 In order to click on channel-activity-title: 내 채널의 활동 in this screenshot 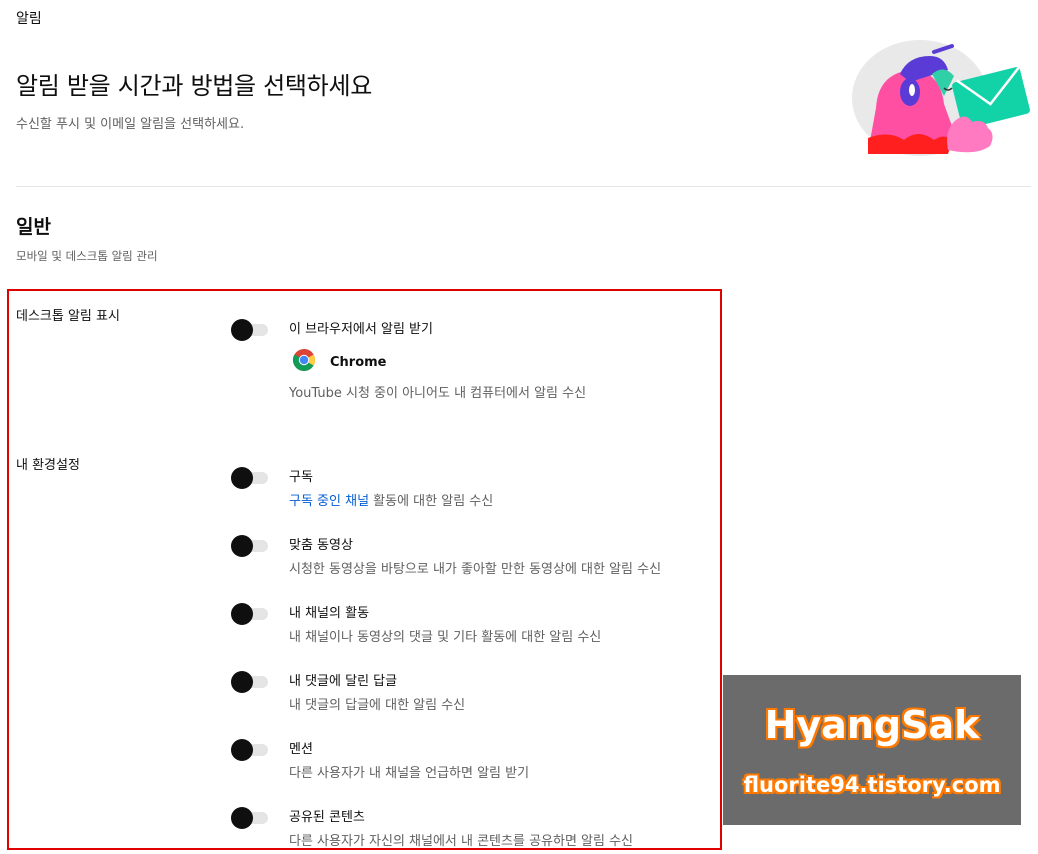, I will do `click(329, 613)`.